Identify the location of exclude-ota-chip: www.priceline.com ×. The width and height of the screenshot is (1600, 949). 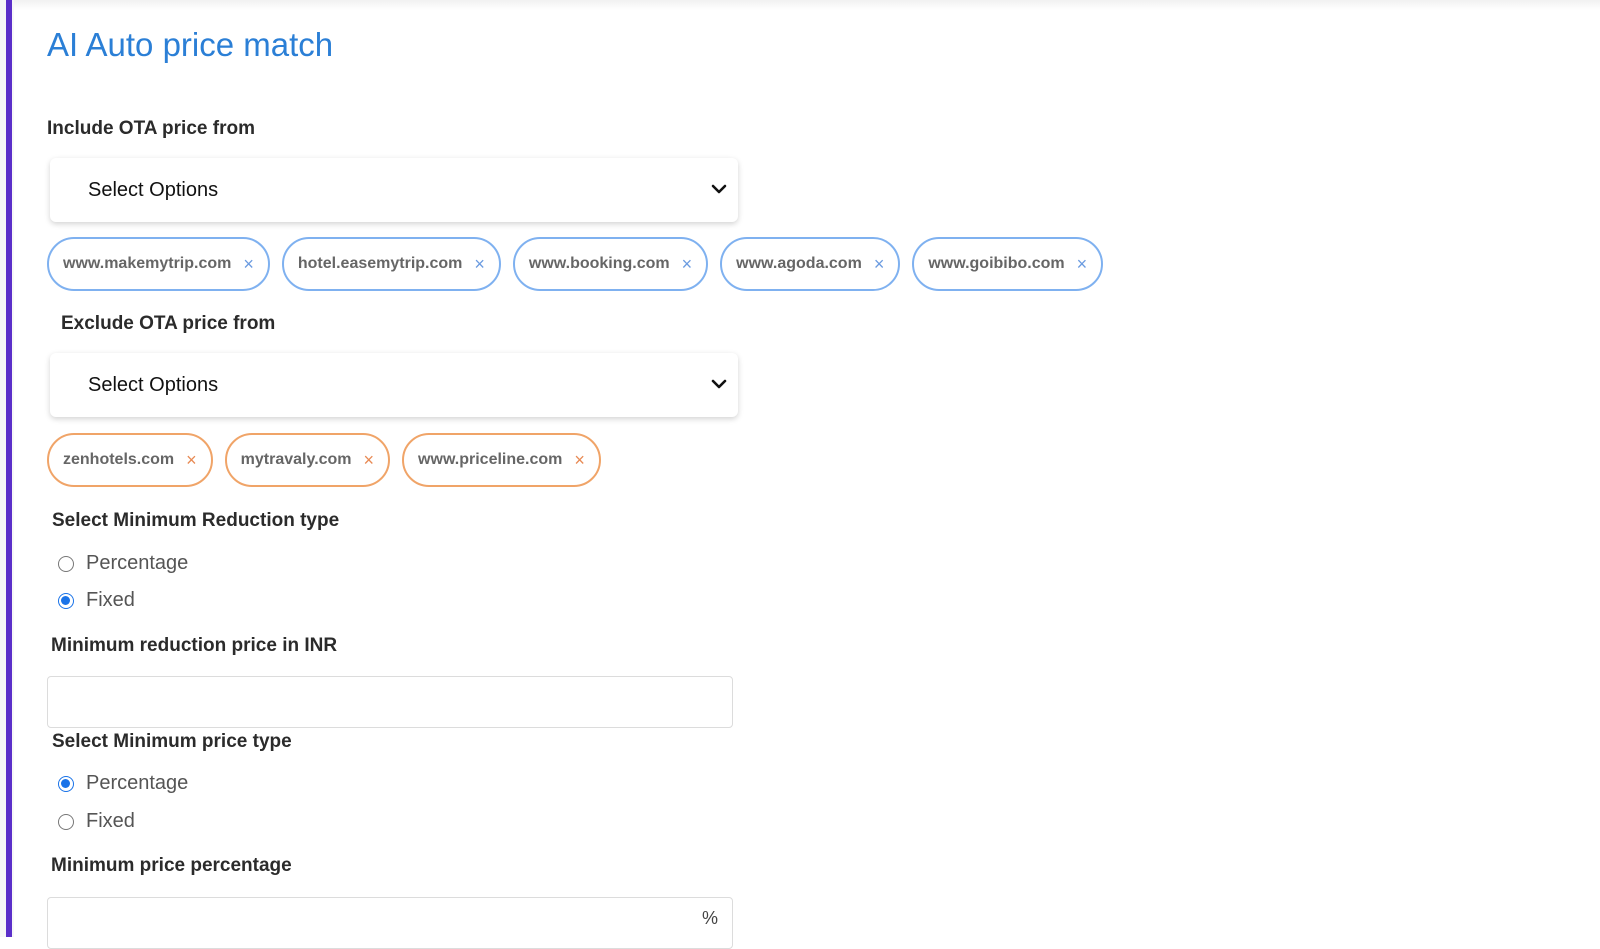
(501, 460).